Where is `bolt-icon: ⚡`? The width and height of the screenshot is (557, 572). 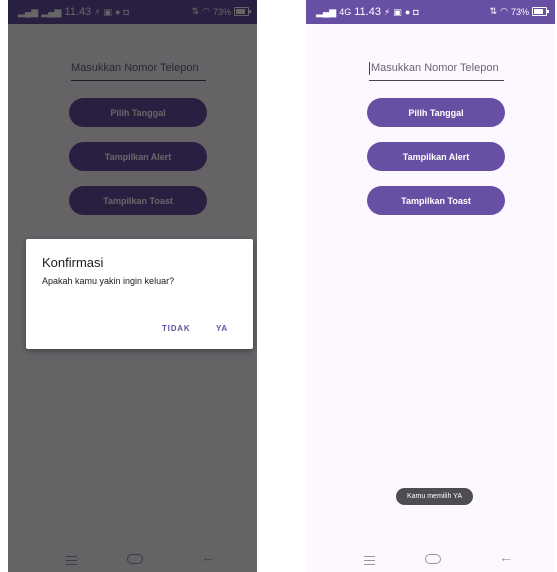 bolt-icon: ⚡ is located at coordinates (387, 11).